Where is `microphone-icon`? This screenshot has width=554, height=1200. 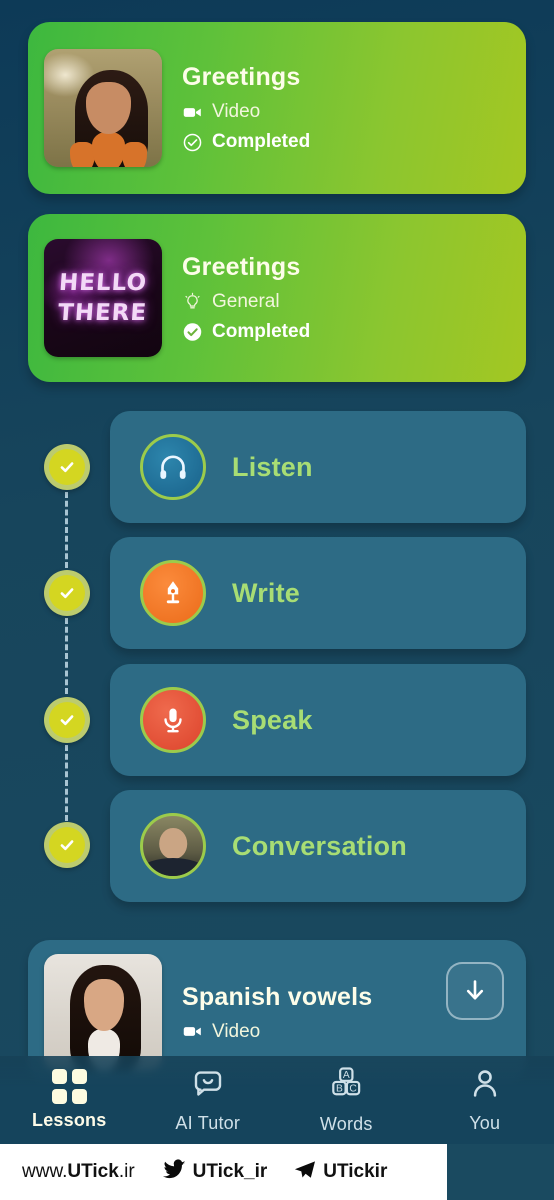 microphone-icon is located at coordinates (173, 720).